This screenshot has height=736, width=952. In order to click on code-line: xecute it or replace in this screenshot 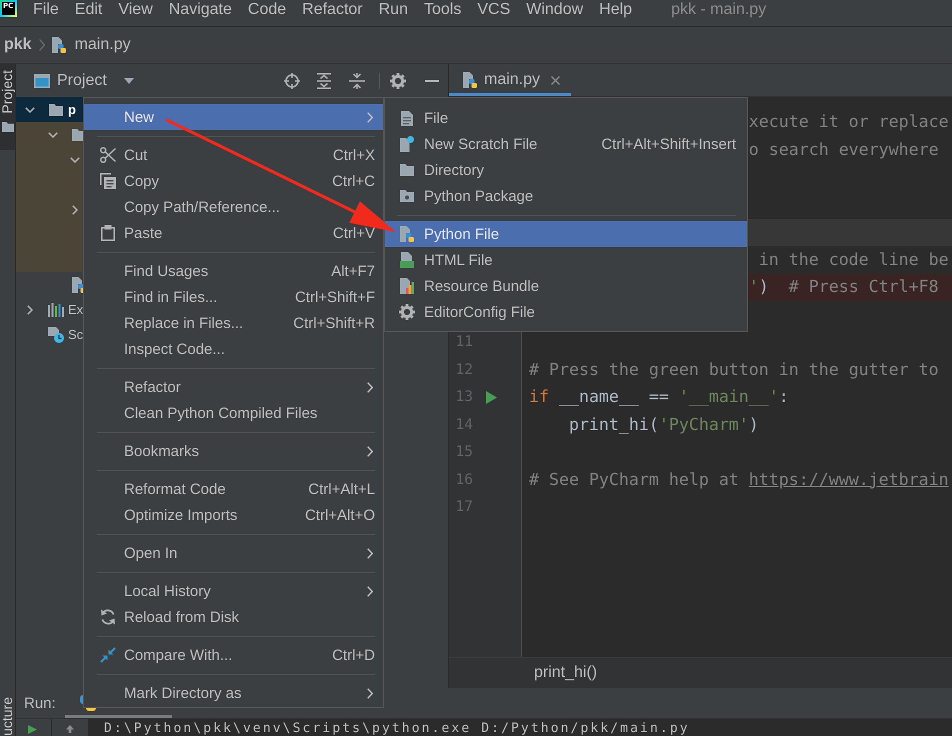, I will do `click(848, 122)`.